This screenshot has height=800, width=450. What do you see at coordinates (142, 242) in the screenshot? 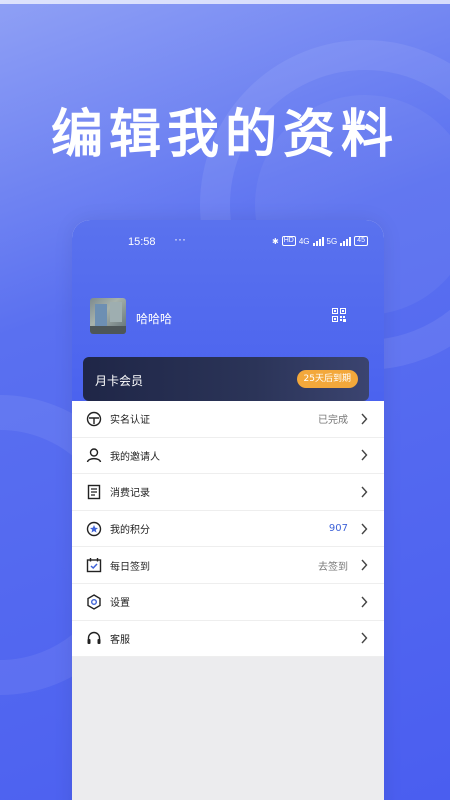
I see `status-time: 15:58` at bounding box center [142, 242].